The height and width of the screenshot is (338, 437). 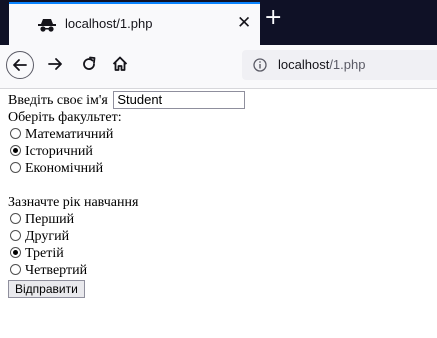 I want to click on year-option-label: Четвертий, so click(x=56, y=270).